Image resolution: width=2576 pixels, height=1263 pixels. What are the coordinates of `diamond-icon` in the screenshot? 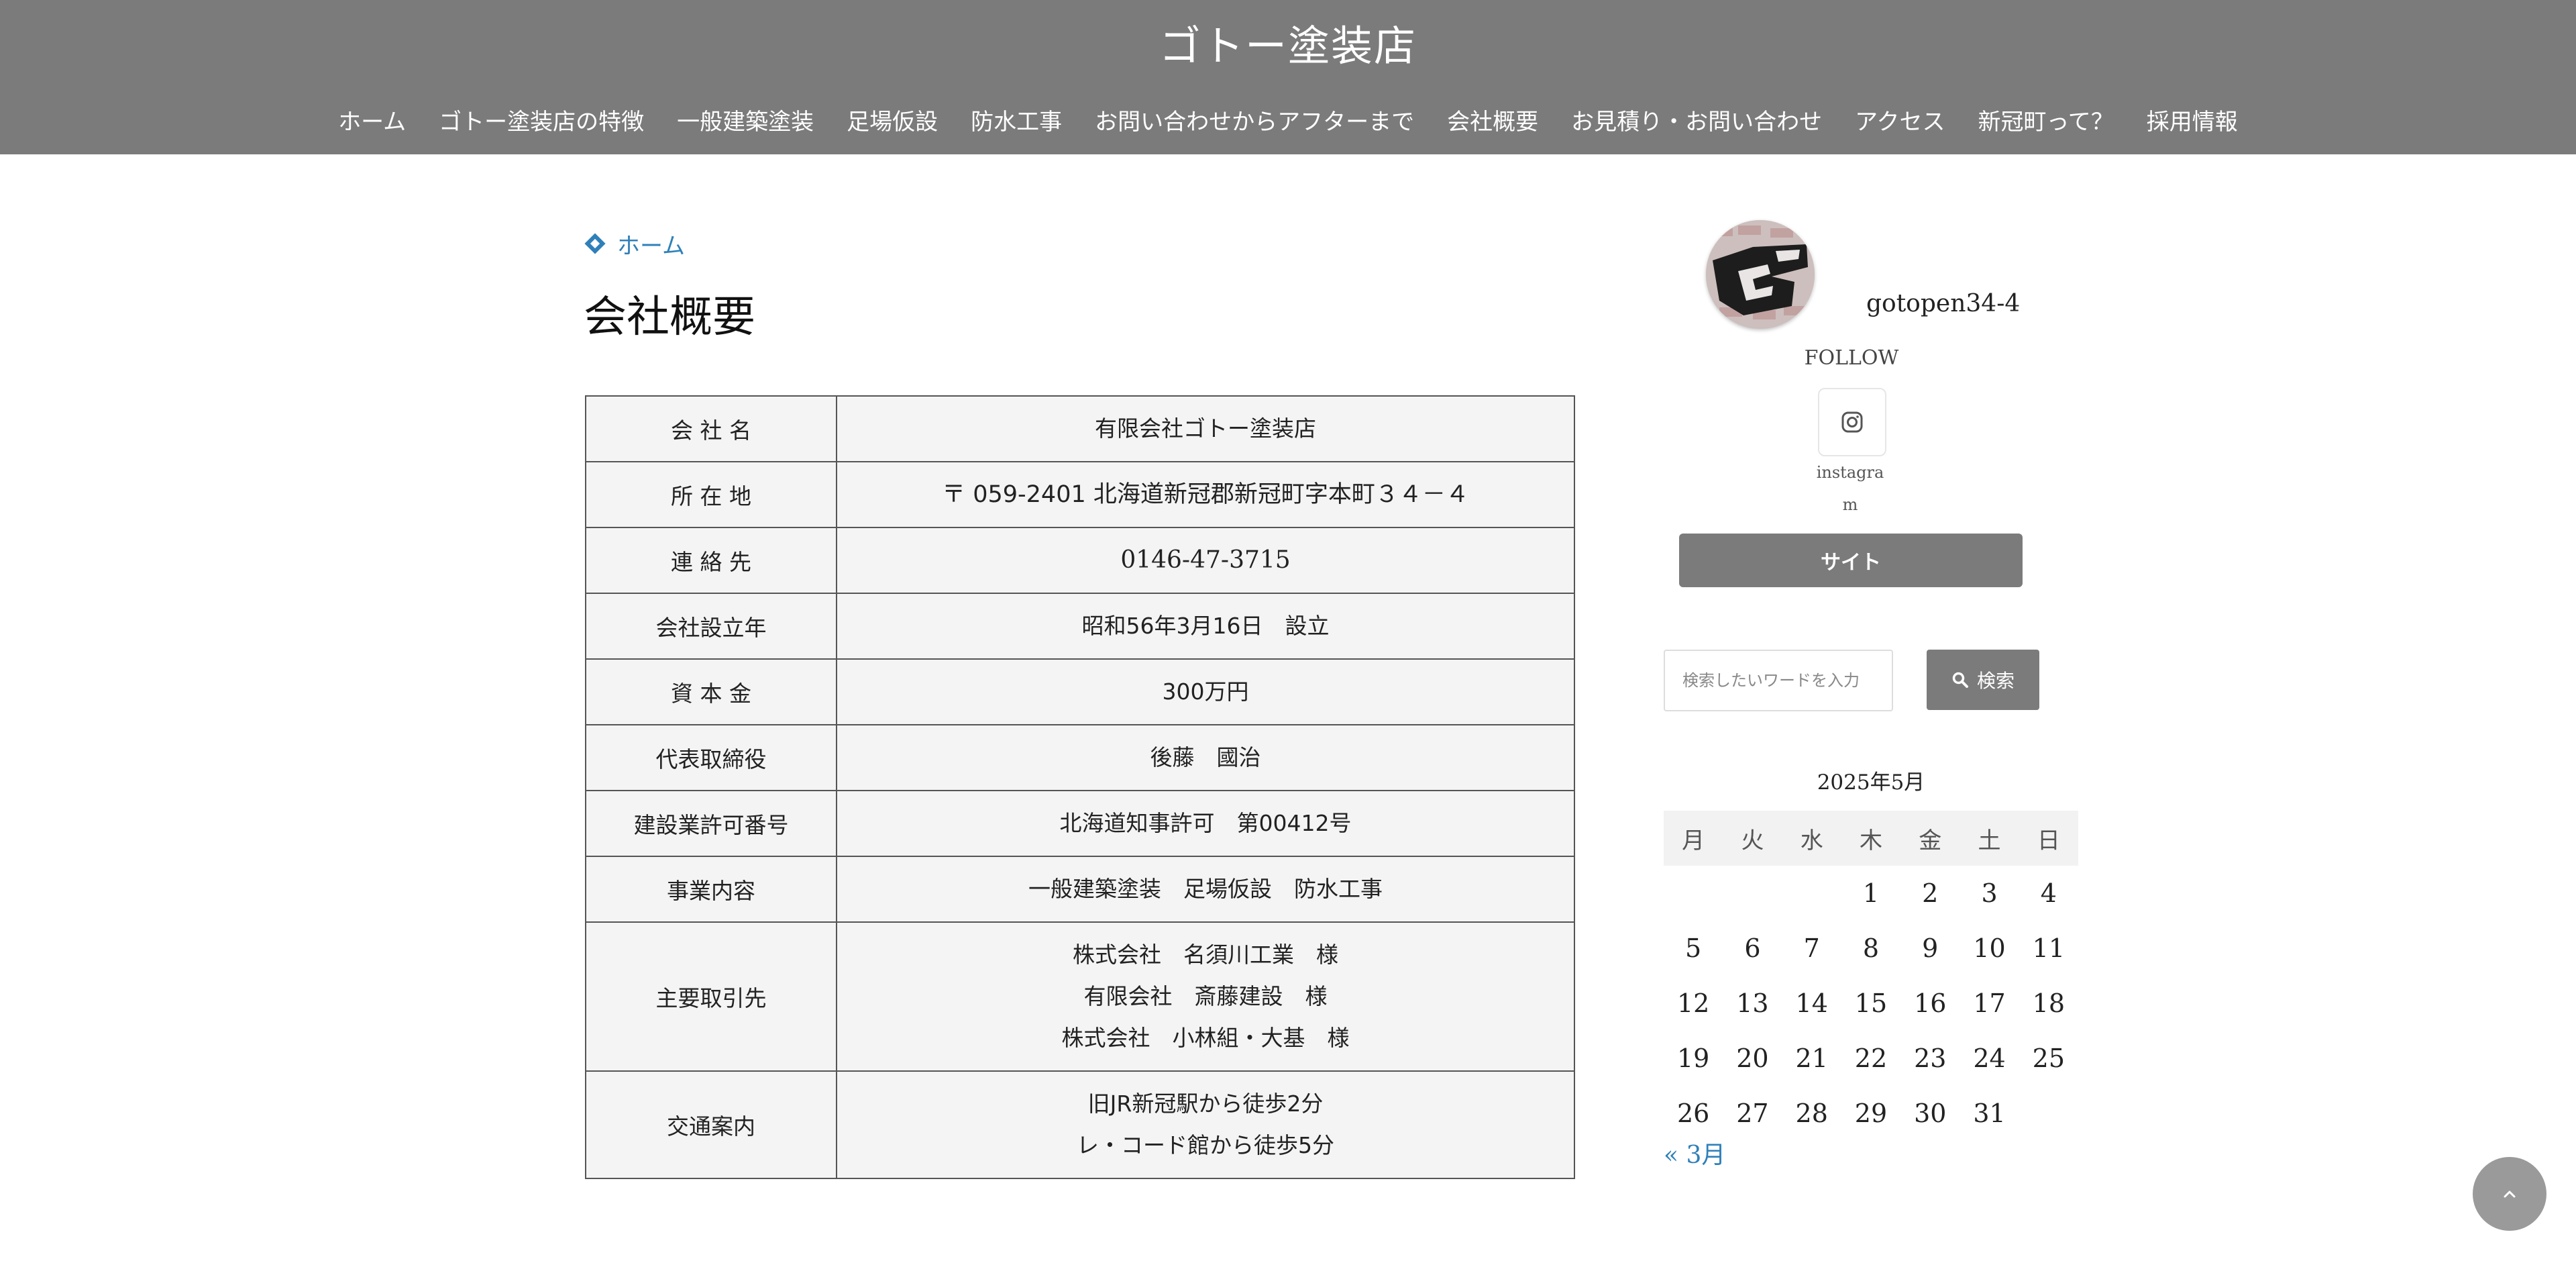 It's located at (595, 243).